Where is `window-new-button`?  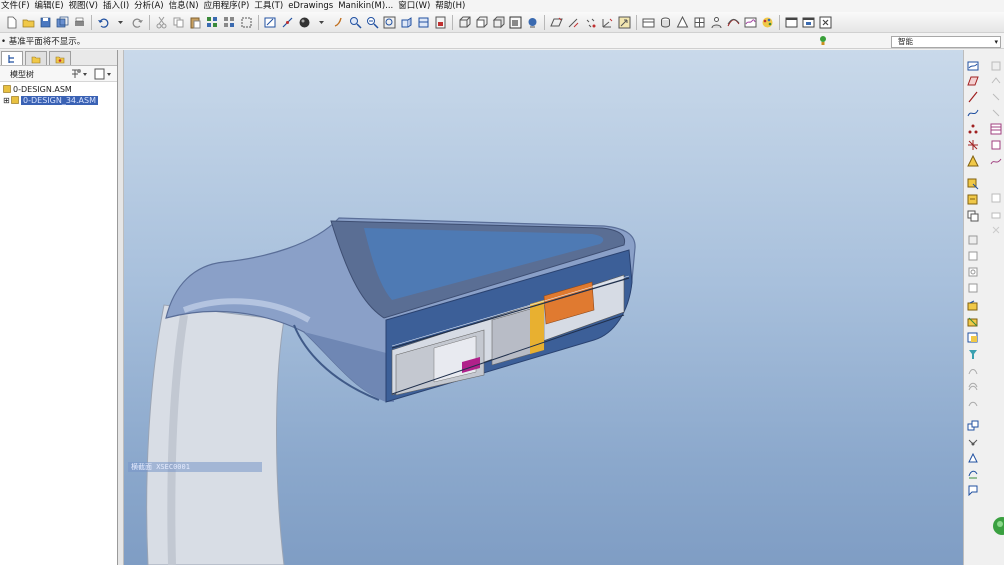
window-new-button is located at coordinates (808, 22).